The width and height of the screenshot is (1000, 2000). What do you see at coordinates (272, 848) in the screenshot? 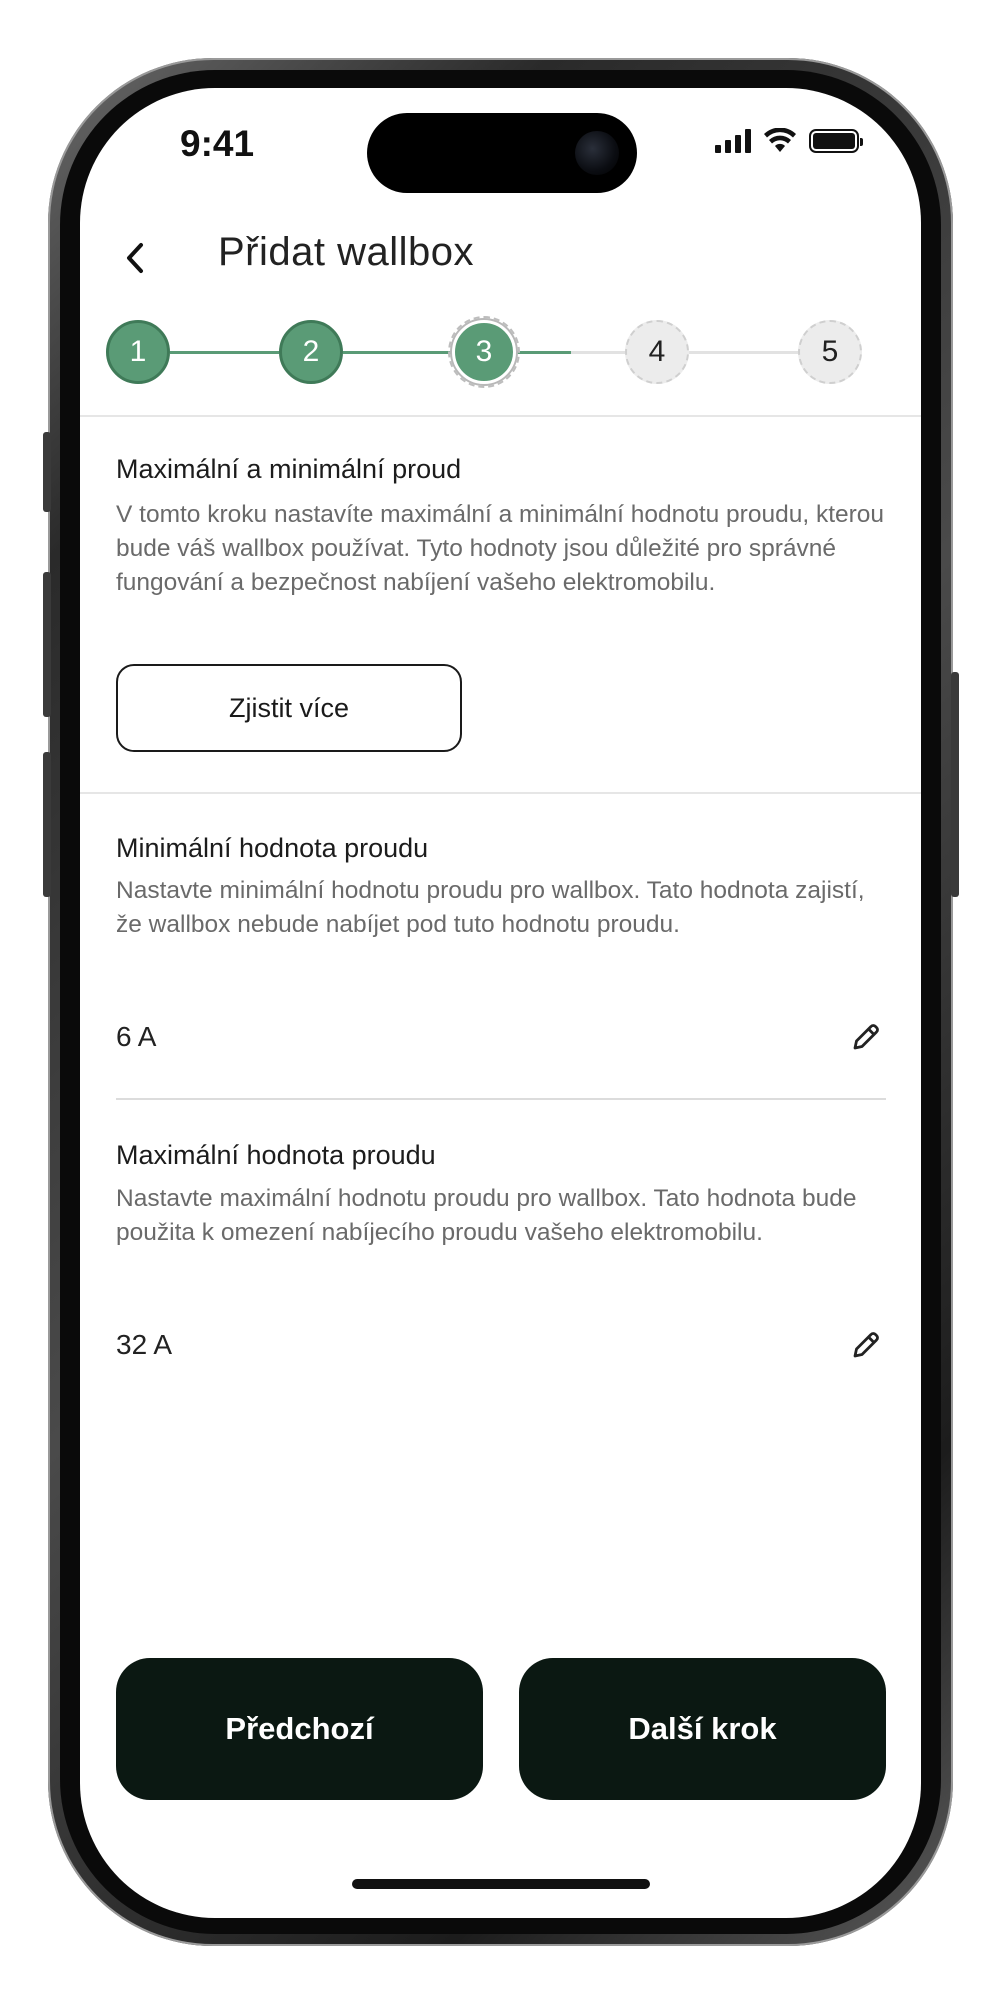
I see `min-current-title: Minimální hodnota proudu` at bounding box center [272, 848].